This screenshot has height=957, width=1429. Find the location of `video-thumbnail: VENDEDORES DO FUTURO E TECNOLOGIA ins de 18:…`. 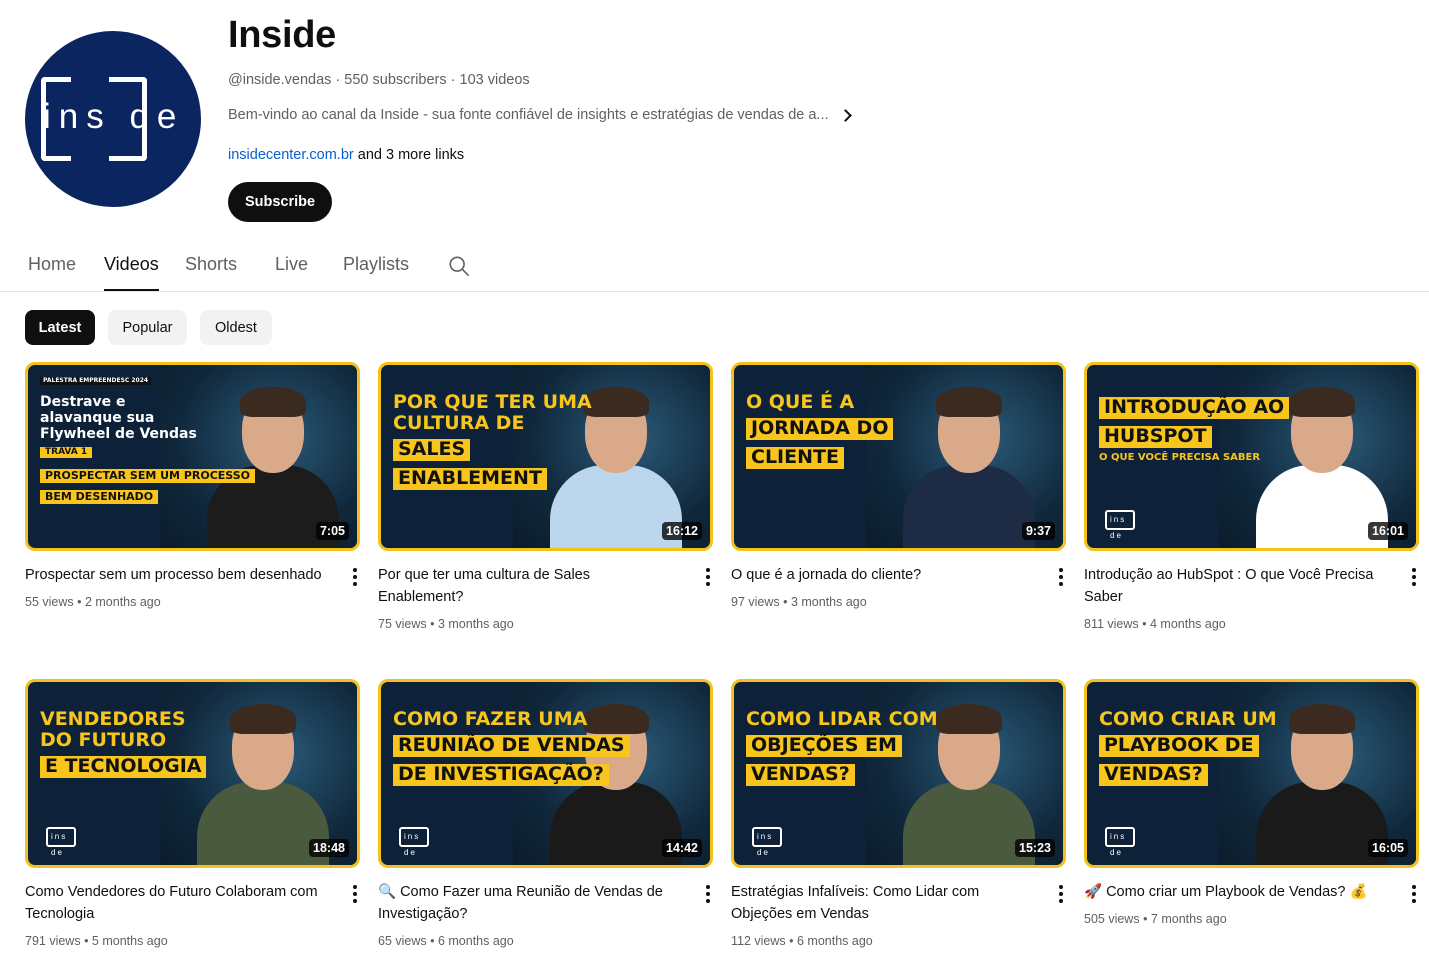

video-thumbnail: VENDEDORES DO FUTURO E TECNOLOGIA ins de 18:… is located at coordinates (192, 773).